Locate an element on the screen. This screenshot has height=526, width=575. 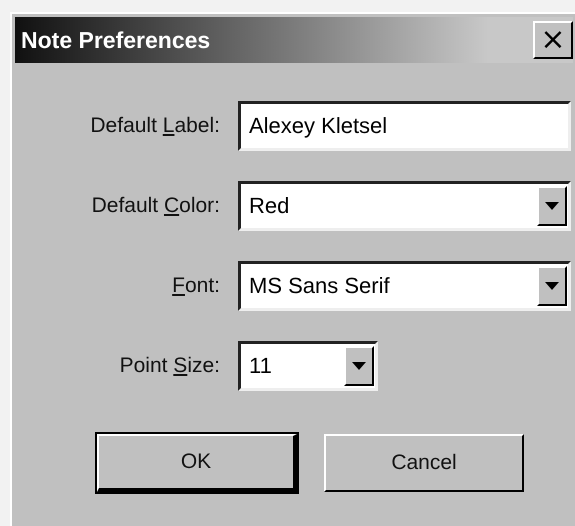
dropdown-field: 11 is located at coordinates (308, 366).